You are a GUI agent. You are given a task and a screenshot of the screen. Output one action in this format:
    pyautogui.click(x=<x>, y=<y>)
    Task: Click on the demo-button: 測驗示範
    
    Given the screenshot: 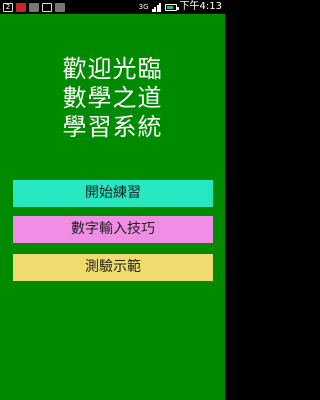 What is the action you would take?
    pyautogui.click(x=113, y=267)
    